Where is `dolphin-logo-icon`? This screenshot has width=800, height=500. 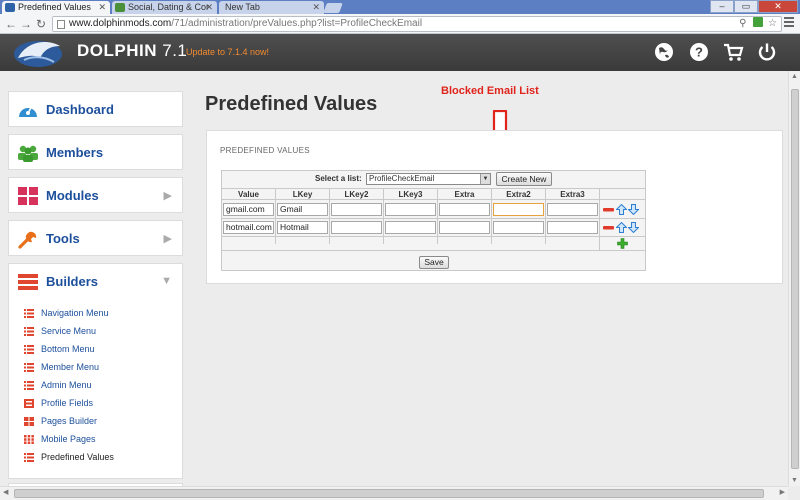 dolphin-logo-icon is located at coordinates (38, 52).